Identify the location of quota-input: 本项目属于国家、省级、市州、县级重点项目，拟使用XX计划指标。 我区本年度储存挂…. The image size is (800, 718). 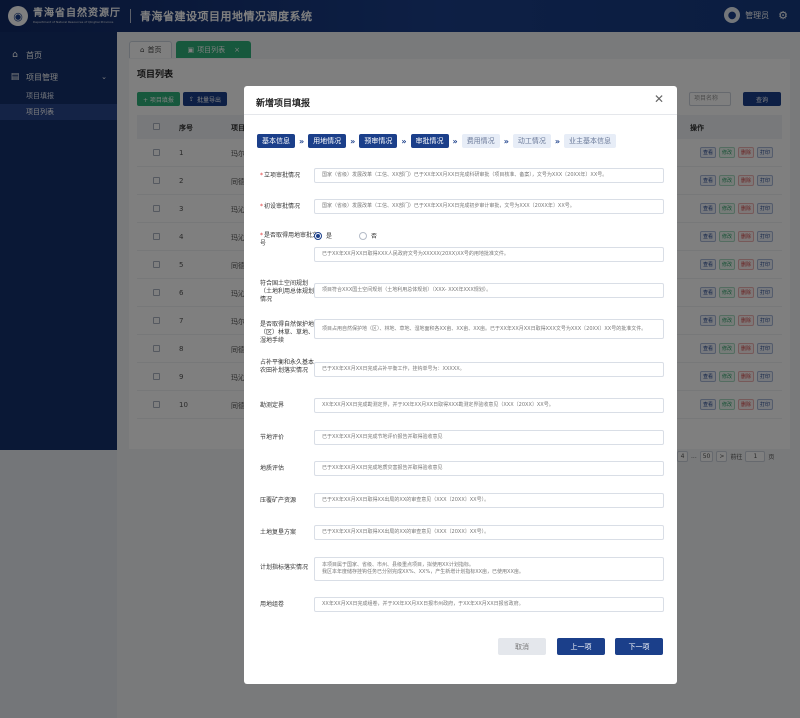
(489, 569).